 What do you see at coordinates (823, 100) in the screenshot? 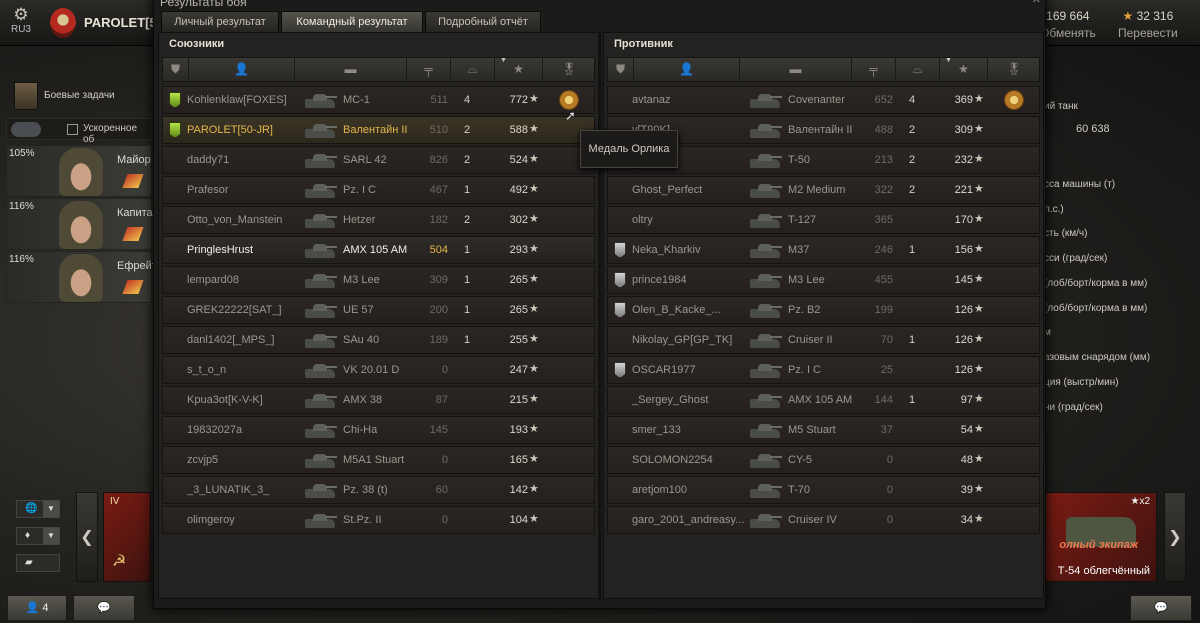
I see `table-row: avtanaz Covenanter 652 4 369 ★` at bounding box center [823, 100].